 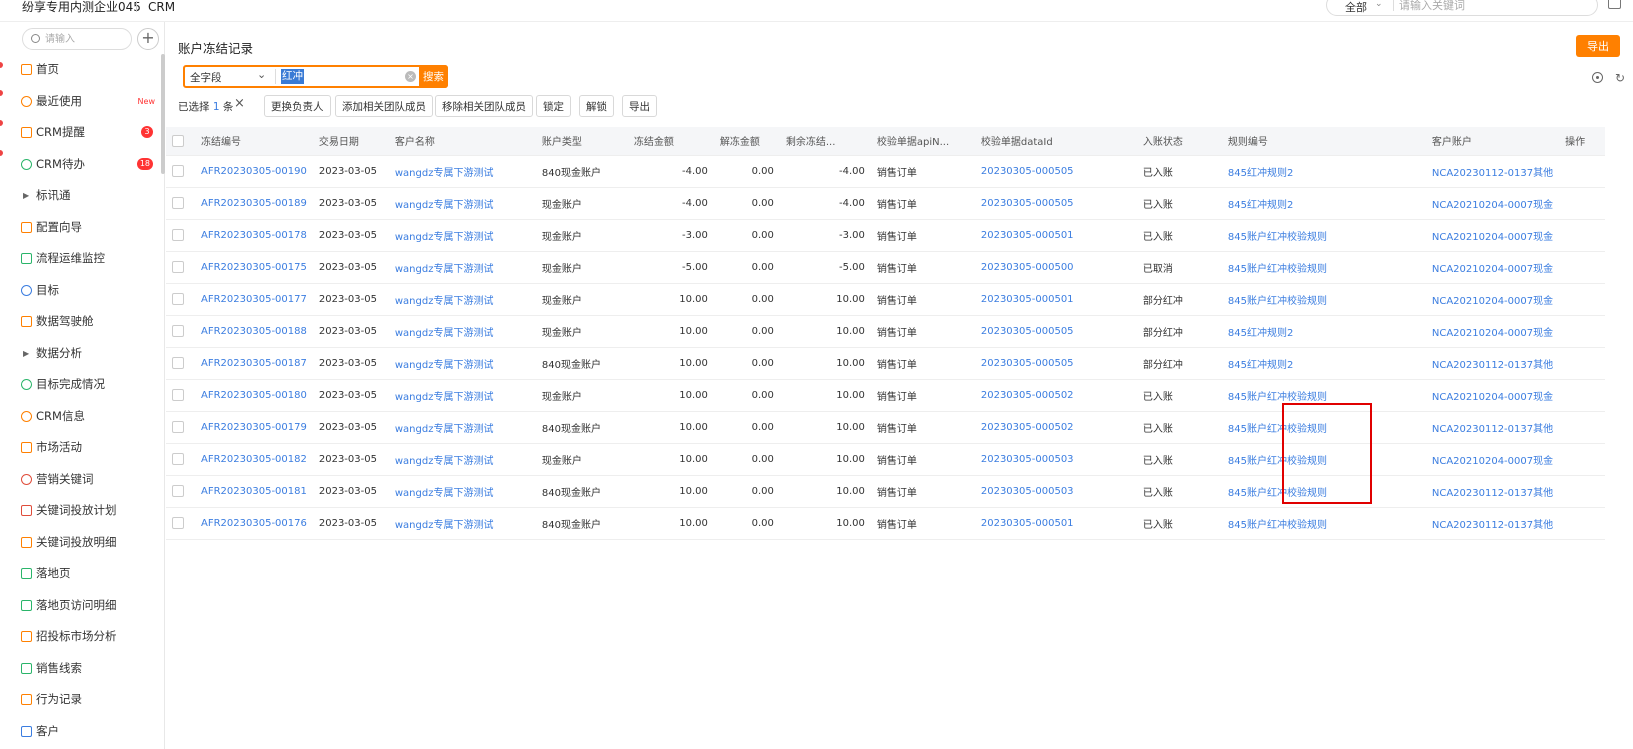 What do you see at coordinates (178, 140) in the screenshot?
I see `select-all-checkbox` at bounding box center [178, 140].